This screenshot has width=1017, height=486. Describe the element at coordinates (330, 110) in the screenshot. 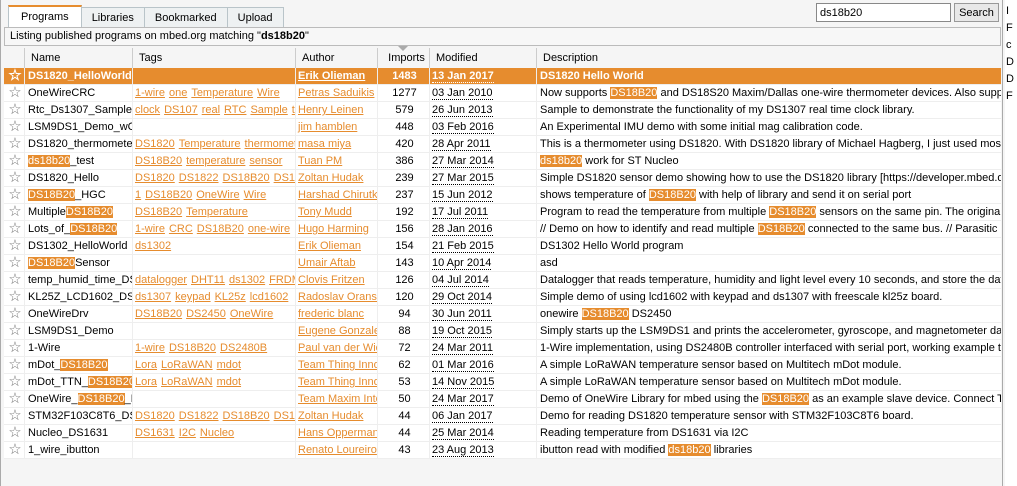

I see `author-link: Henry Leinen` at that location.